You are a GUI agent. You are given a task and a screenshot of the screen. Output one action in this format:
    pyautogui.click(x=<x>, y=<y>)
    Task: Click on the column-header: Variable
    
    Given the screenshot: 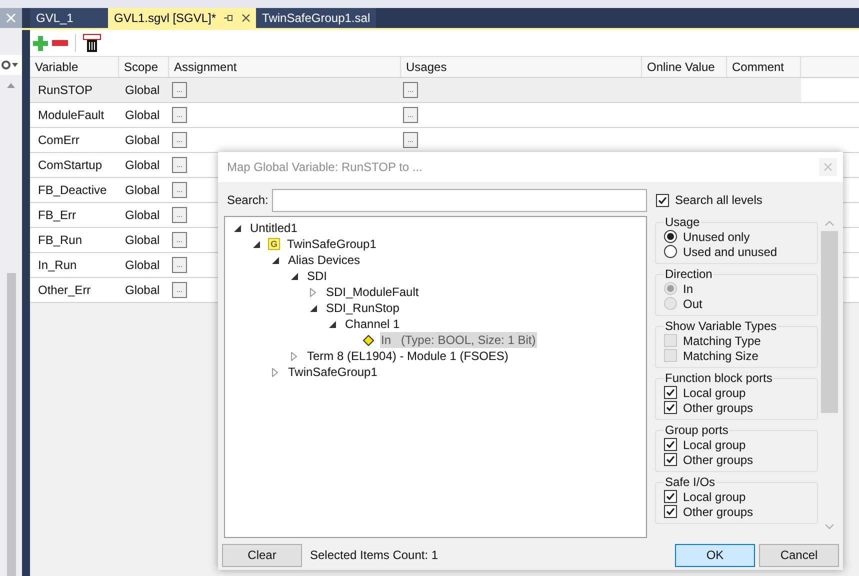 What is the action you would take?
    pyautogui.click(x=74, y=67)
    